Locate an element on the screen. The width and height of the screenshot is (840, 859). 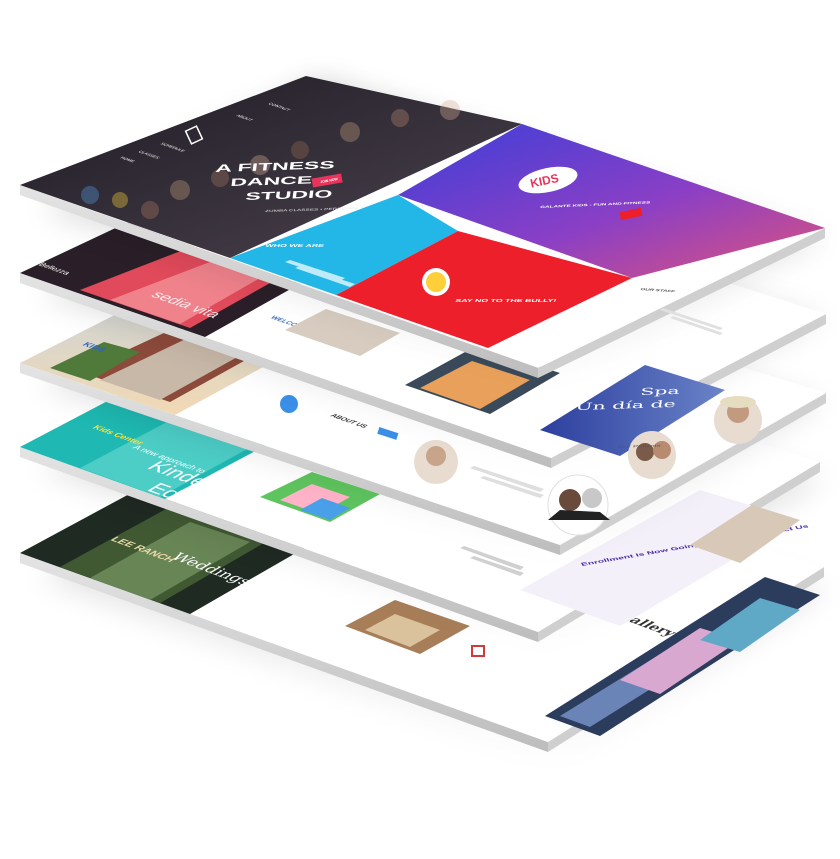
layer2-spa-line2: Spa is located at coordinates (660, 391).